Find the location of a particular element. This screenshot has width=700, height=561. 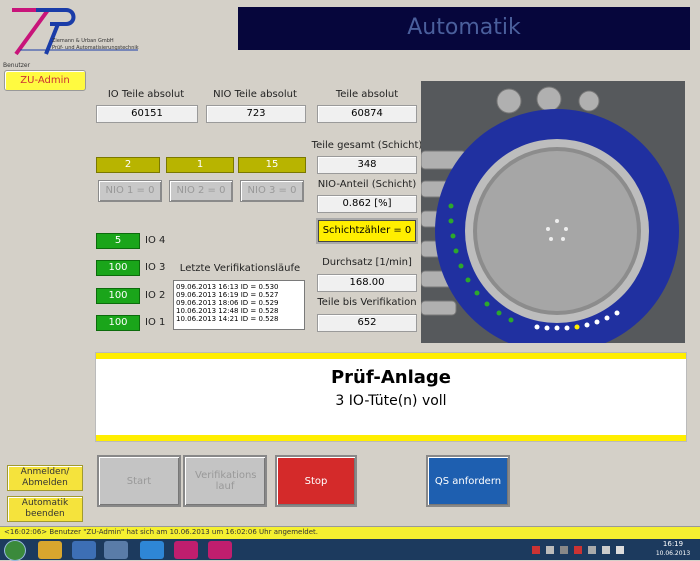

teile-bis-verifikation-value: 652 is located at coordinates (367, 323).